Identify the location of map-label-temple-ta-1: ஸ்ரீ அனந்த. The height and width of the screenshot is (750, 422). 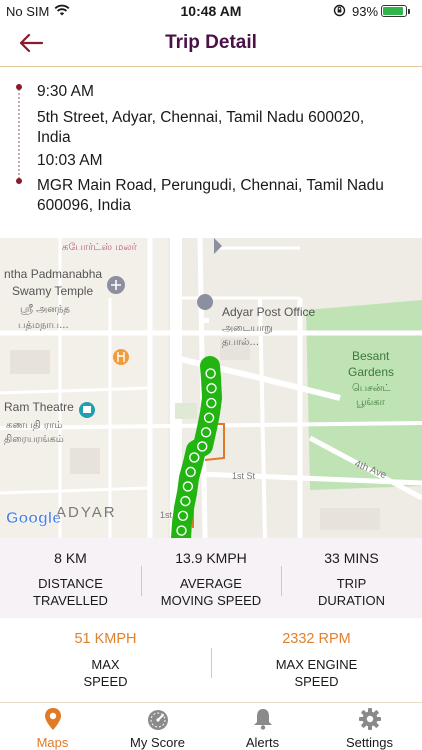
(45, 309).